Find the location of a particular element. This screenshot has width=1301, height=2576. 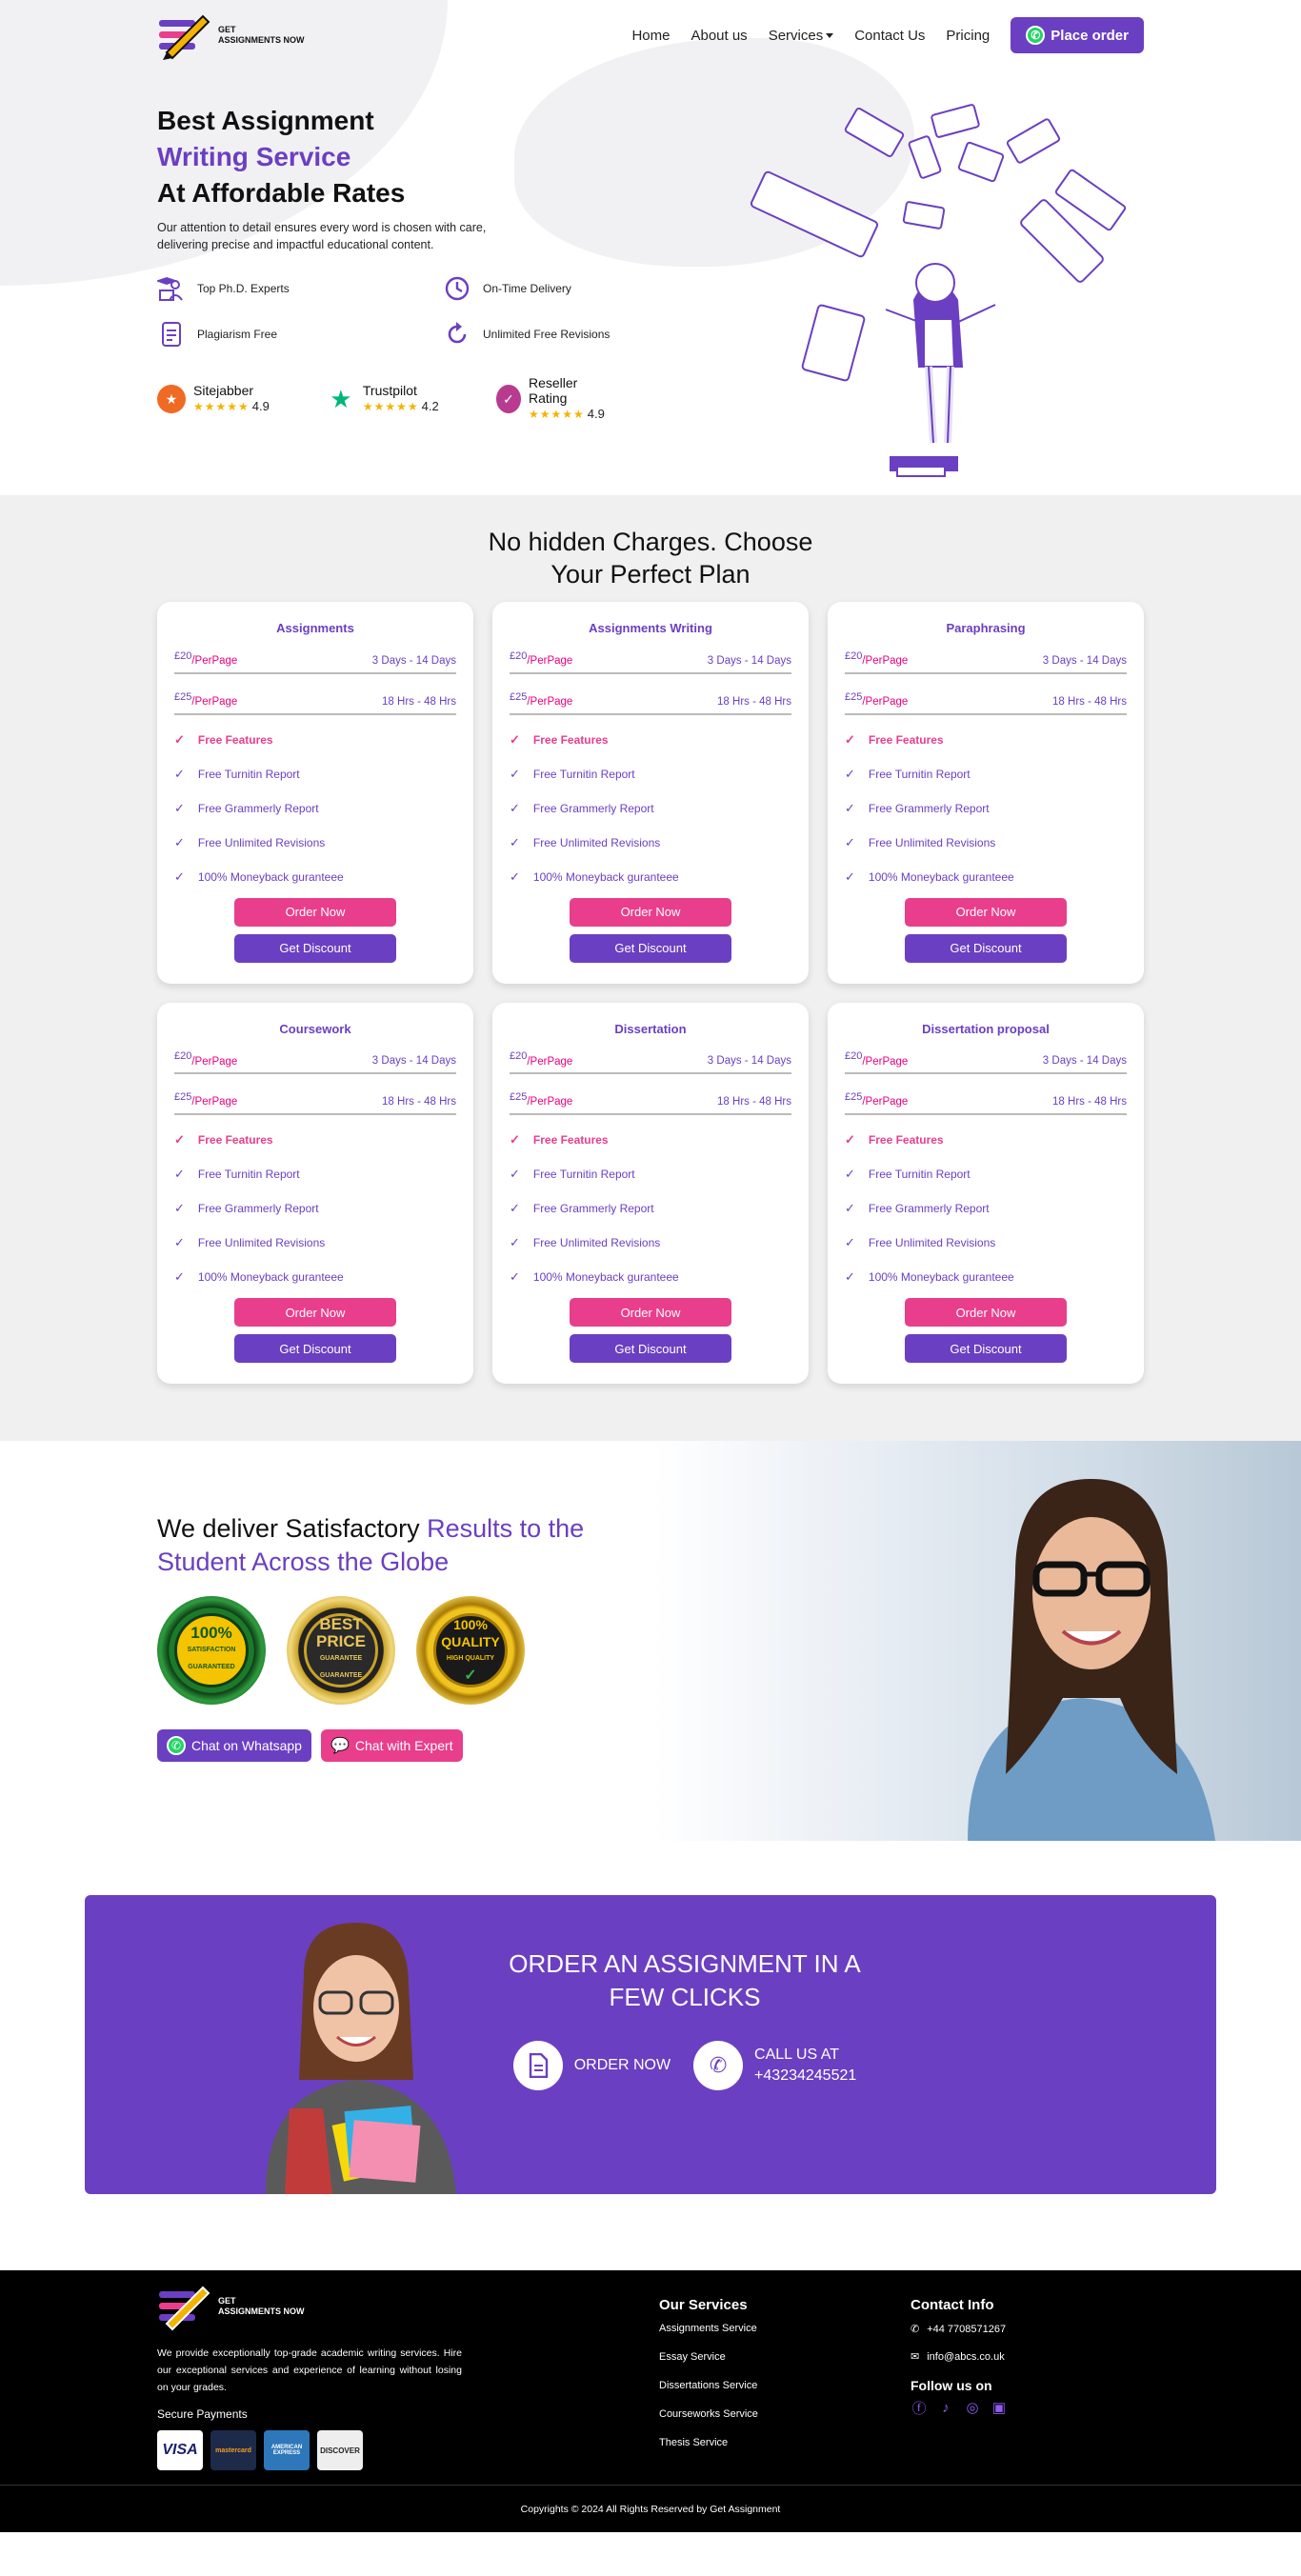

instagram-icon: ◎ is located at coordinates (972, 2407).